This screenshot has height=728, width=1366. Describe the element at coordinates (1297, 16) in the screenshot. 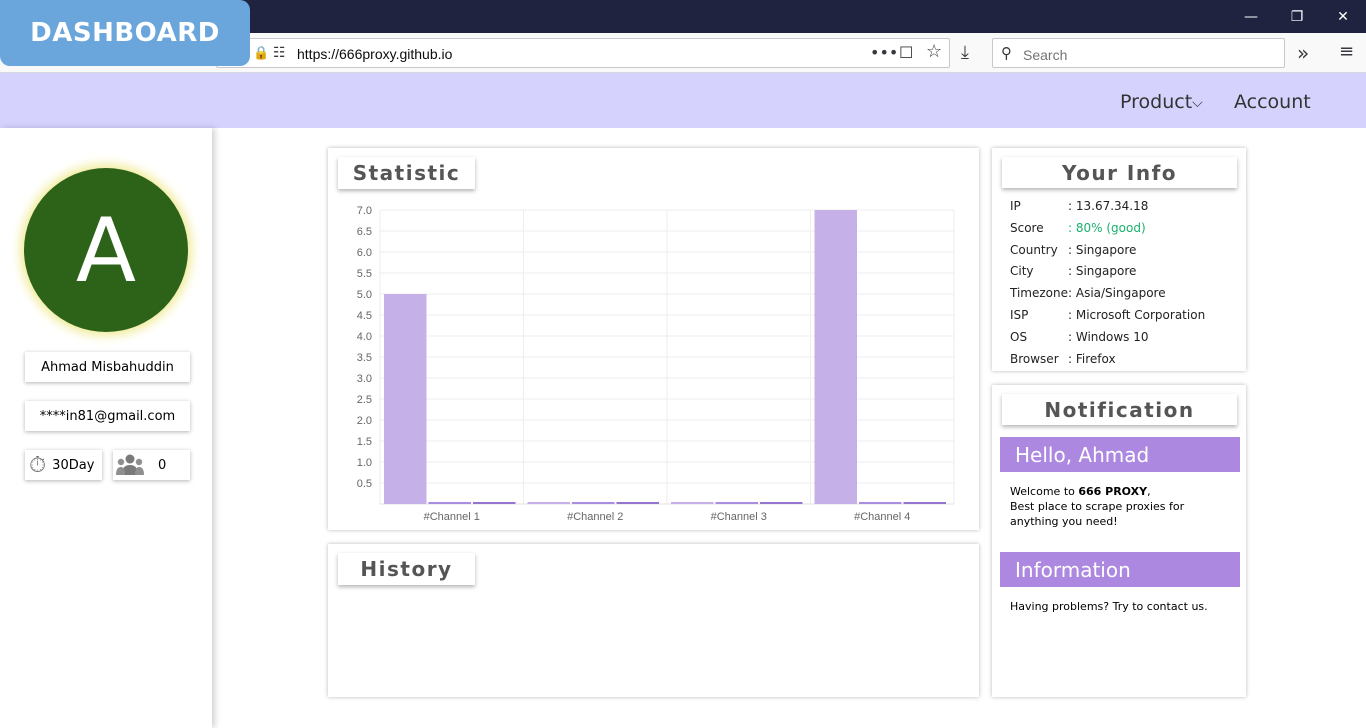

I see `restore-icon: ❐` at that location.